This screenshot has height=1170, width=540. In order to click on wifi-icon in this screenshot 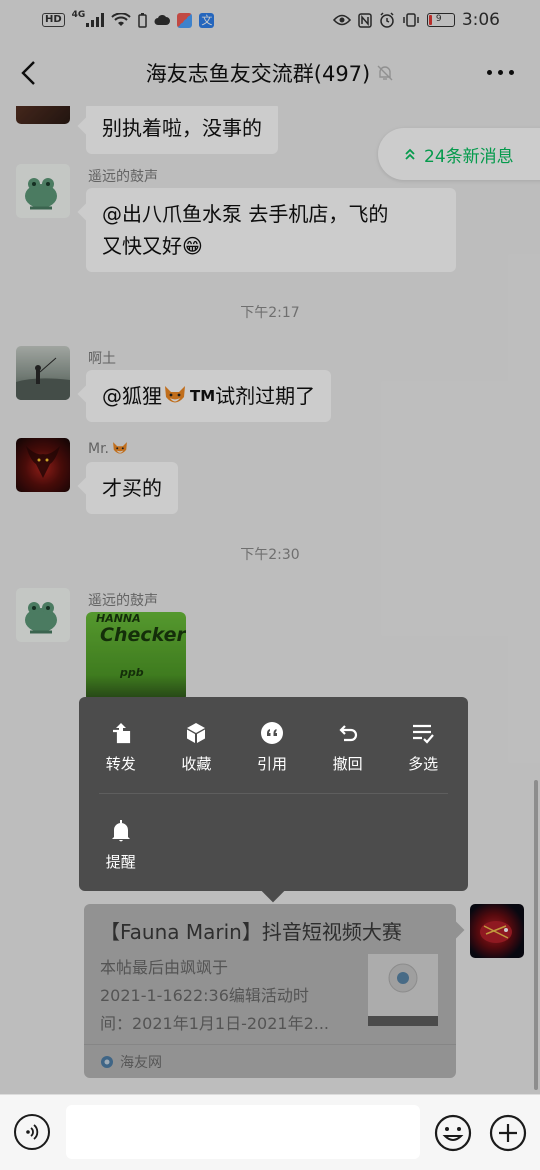, I will do `click(121, 19)`.